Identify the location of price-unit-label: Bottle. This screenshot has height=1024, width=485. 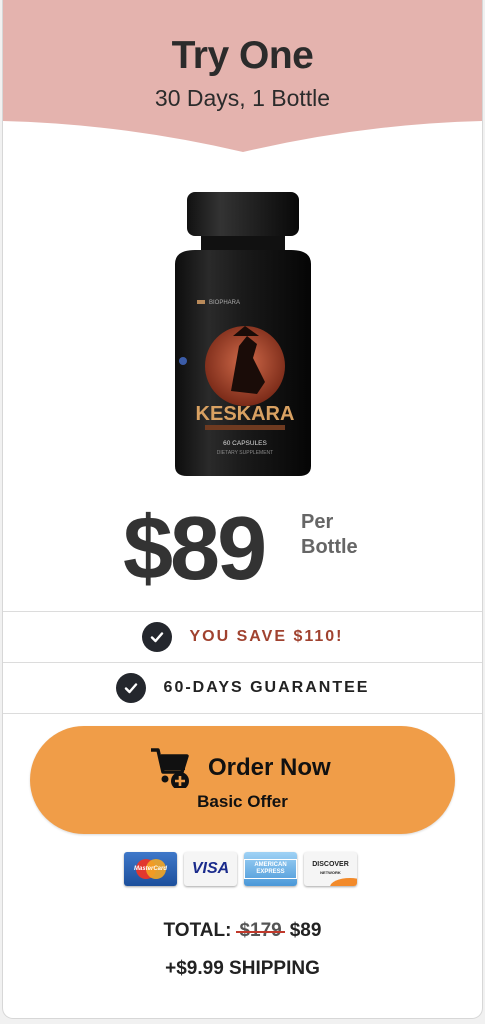
(329, 547).